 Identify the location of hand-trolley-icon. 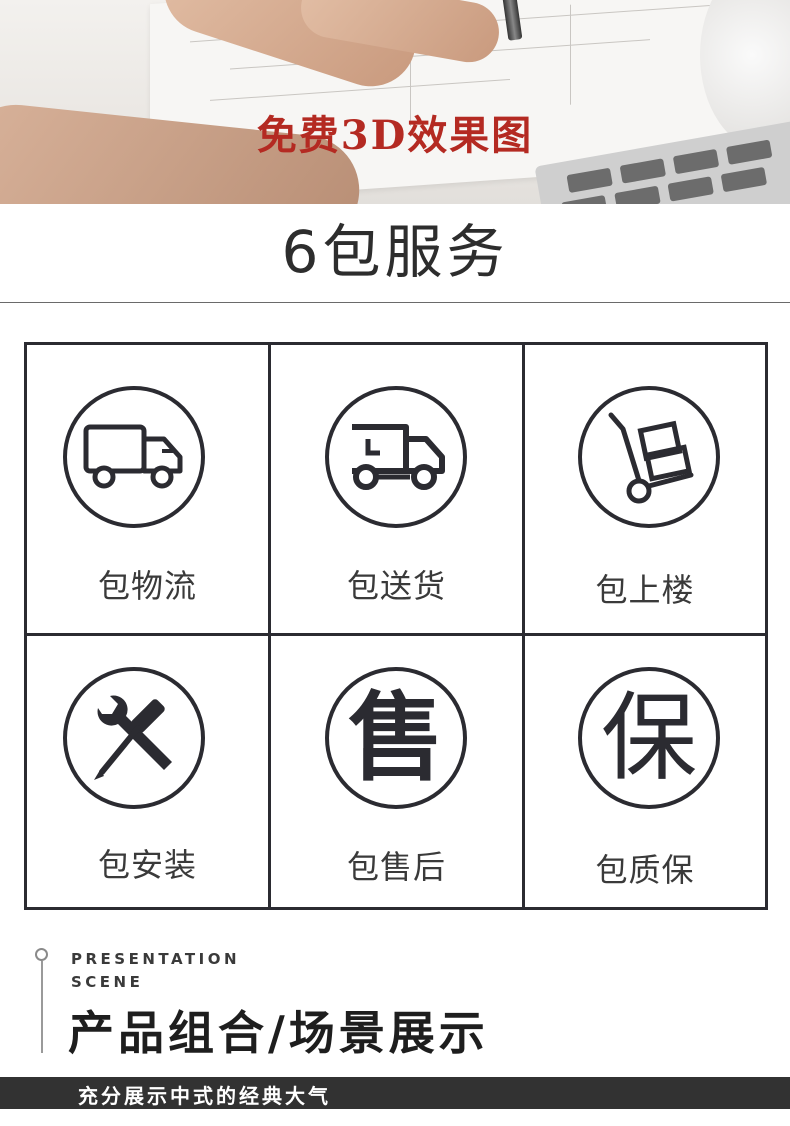
(649, 457).